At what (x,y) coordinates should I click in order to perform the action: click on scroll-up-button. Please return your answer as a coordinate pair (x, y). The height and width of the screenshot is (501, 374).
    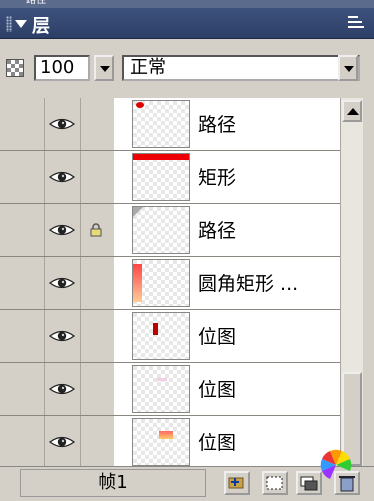
    Looking at the image, I should click on (352, 111).